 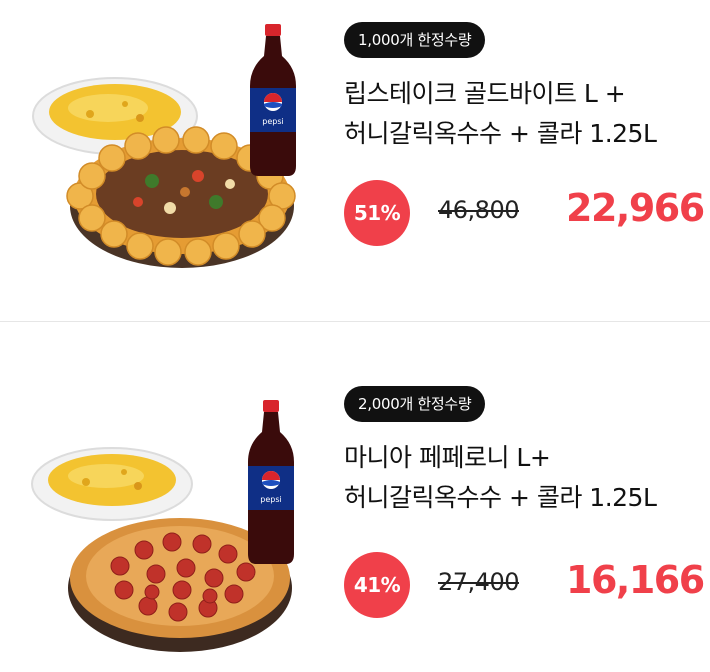 I want to click on product-title-line1: 립스테이크 골드바이트 L +, so click(x=485, y=93).